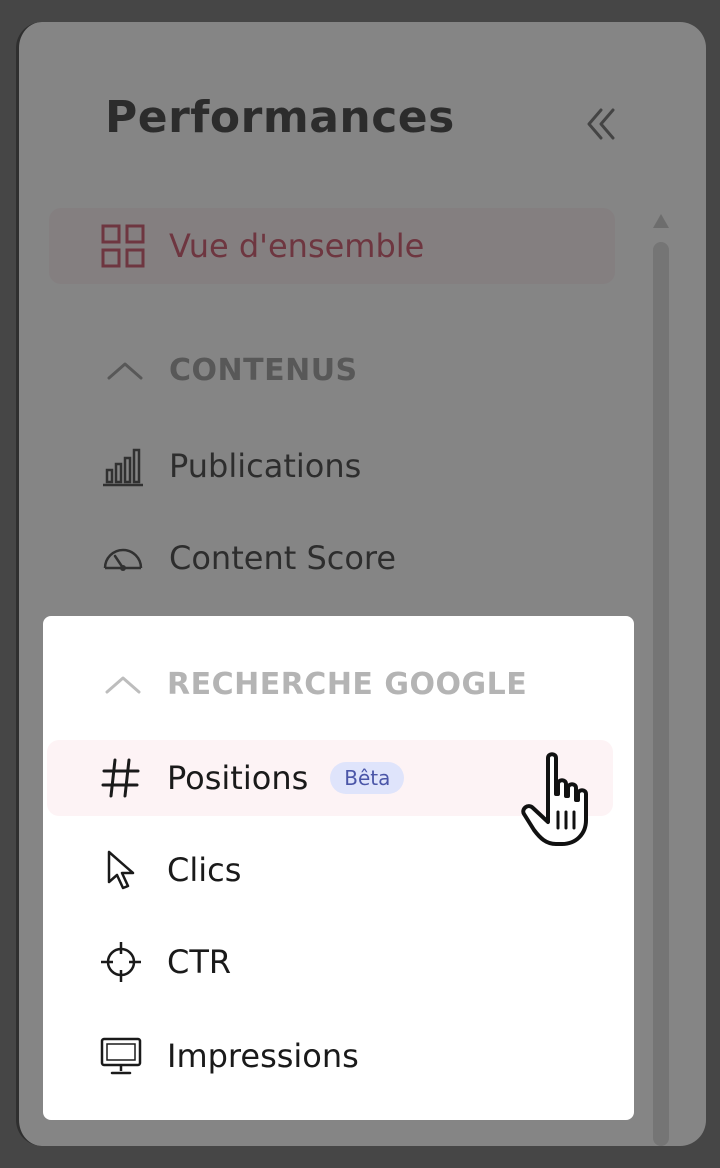 The image size is (720, 1168). Describe the element at coordinates (121, 1056) in the screenshot. I see `monitor-icon` at that location.